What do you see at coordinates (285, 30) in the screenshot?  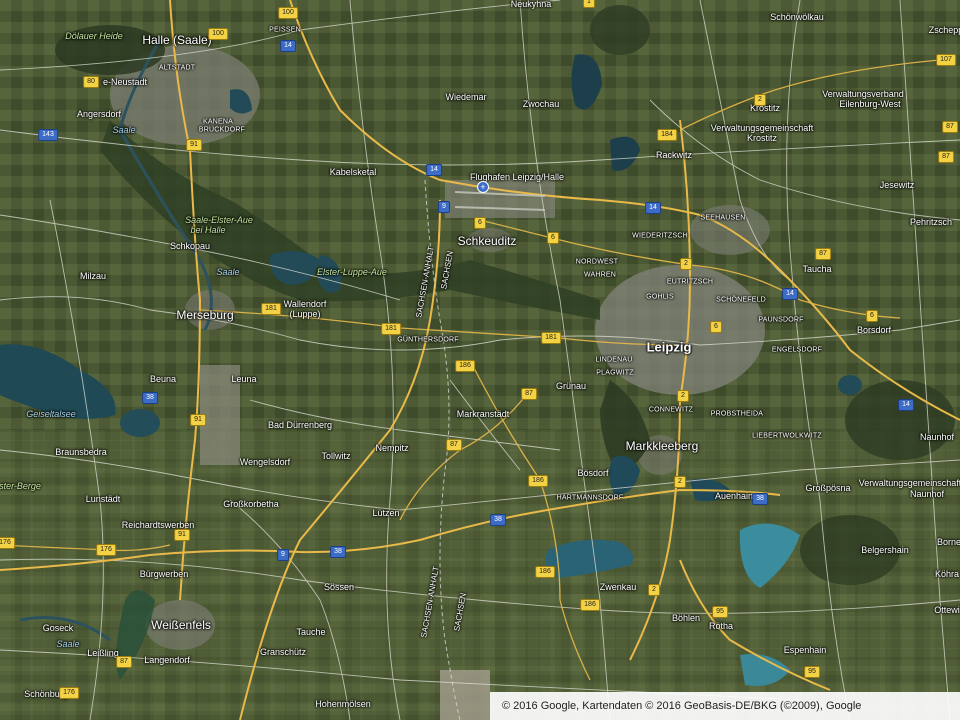 I see `place-label: PEISSEN` at bounding box center [285, 30].